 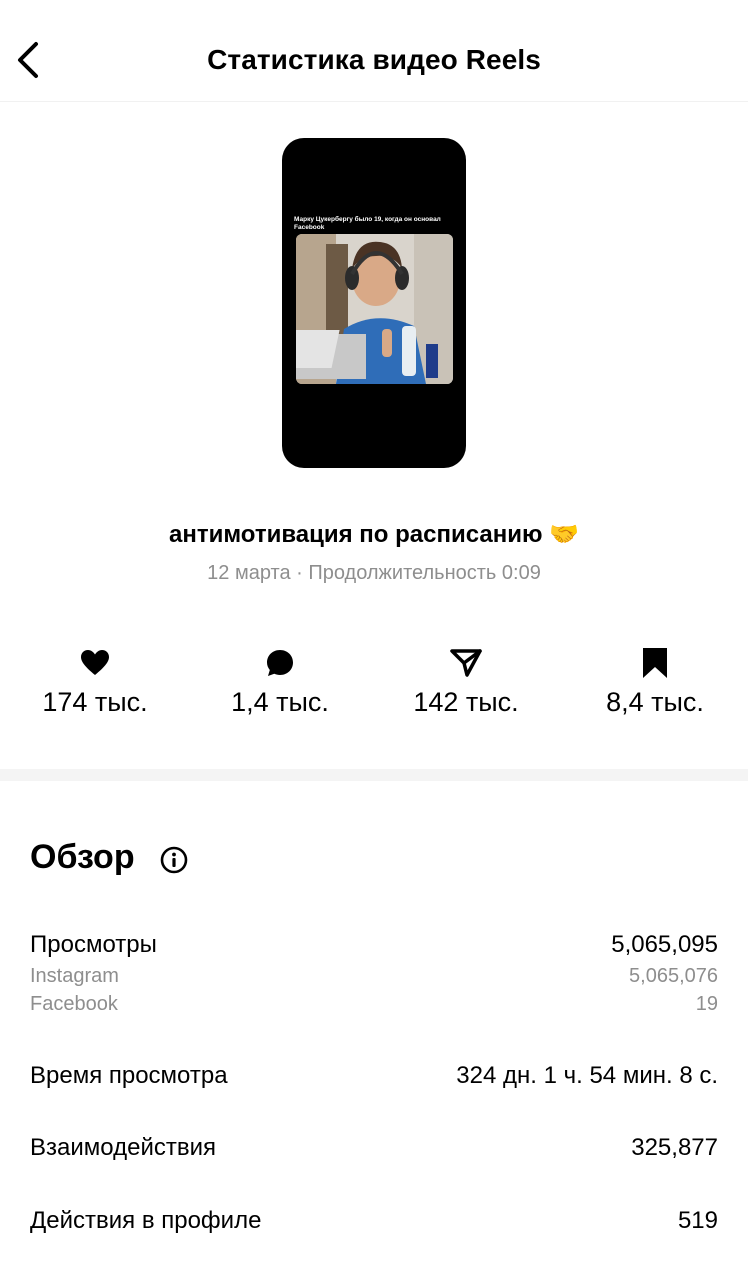 What do you see at coordinates (82, 857) in the screenshot?
I see `overview-title: Обзор` at bounding box center [82, 857].